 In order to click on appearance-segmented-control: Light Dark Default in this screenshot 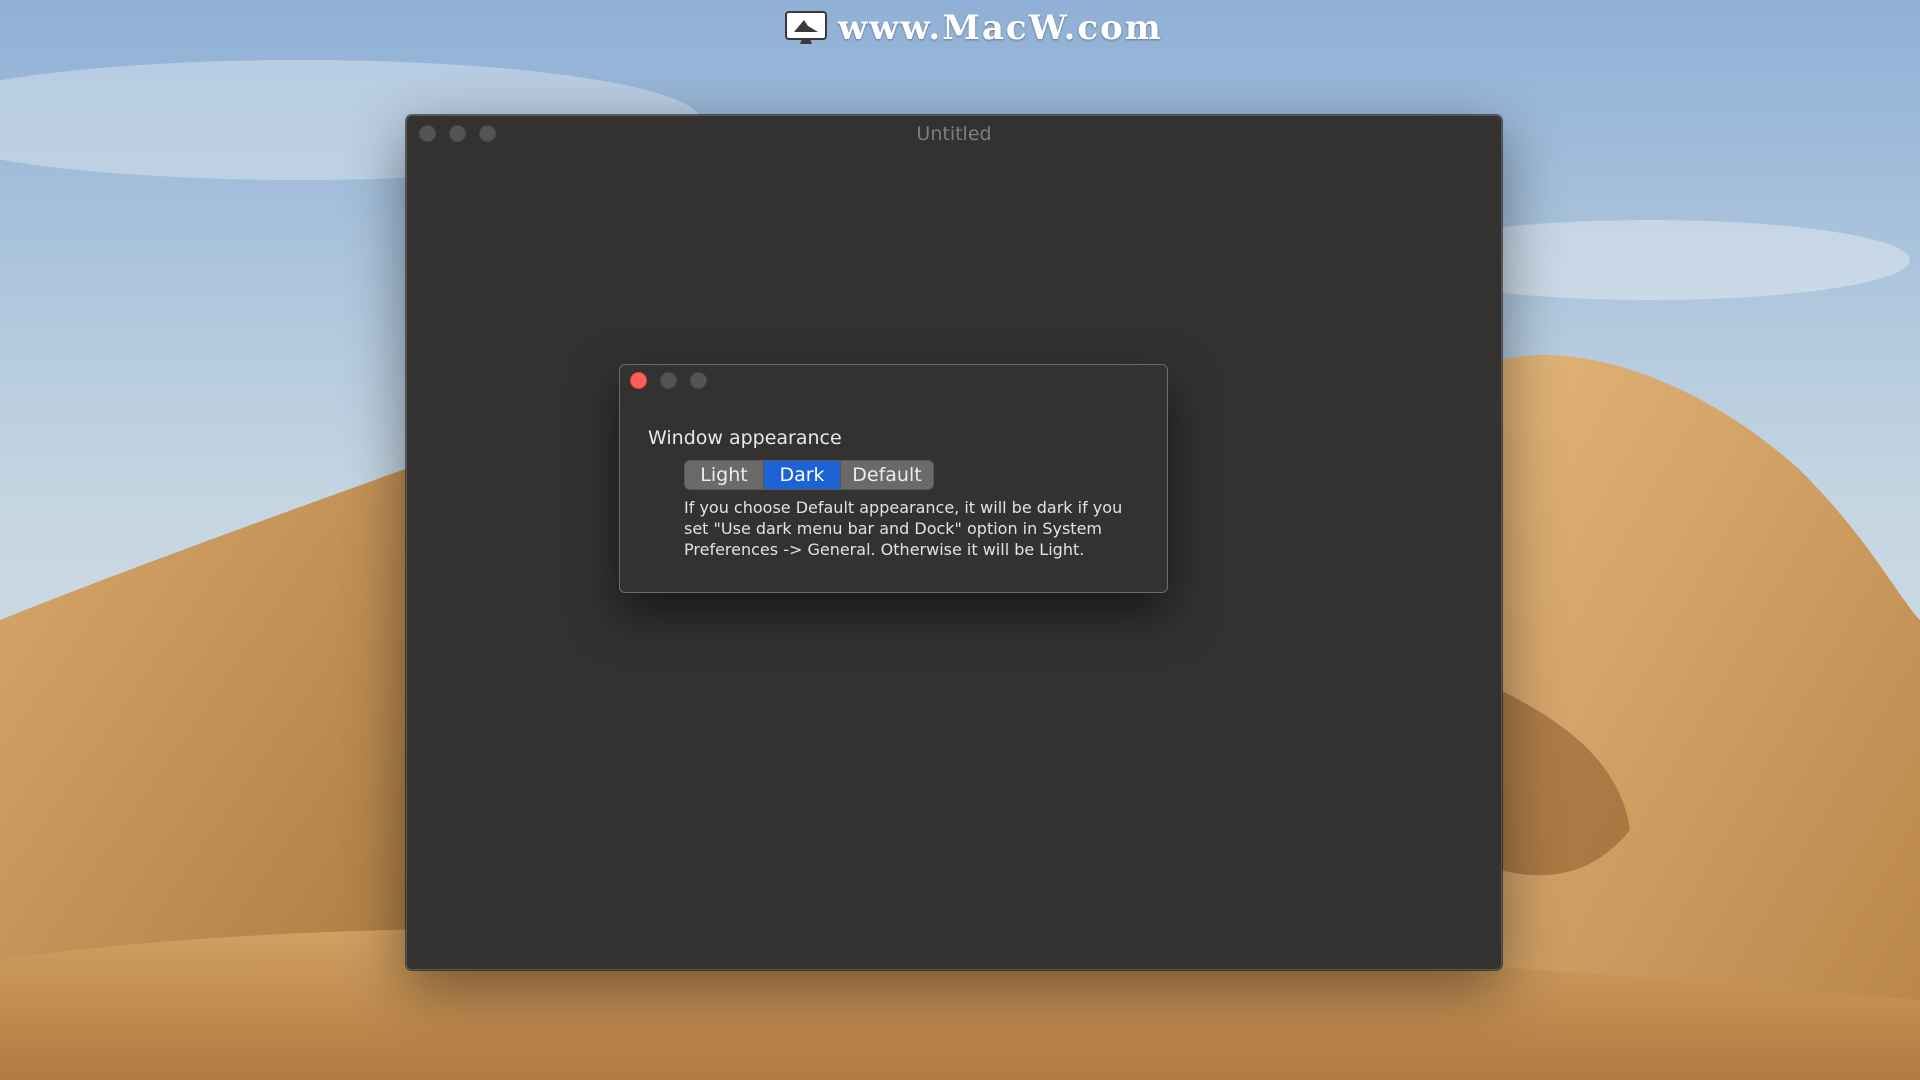, I will do `click(809, 475)`.